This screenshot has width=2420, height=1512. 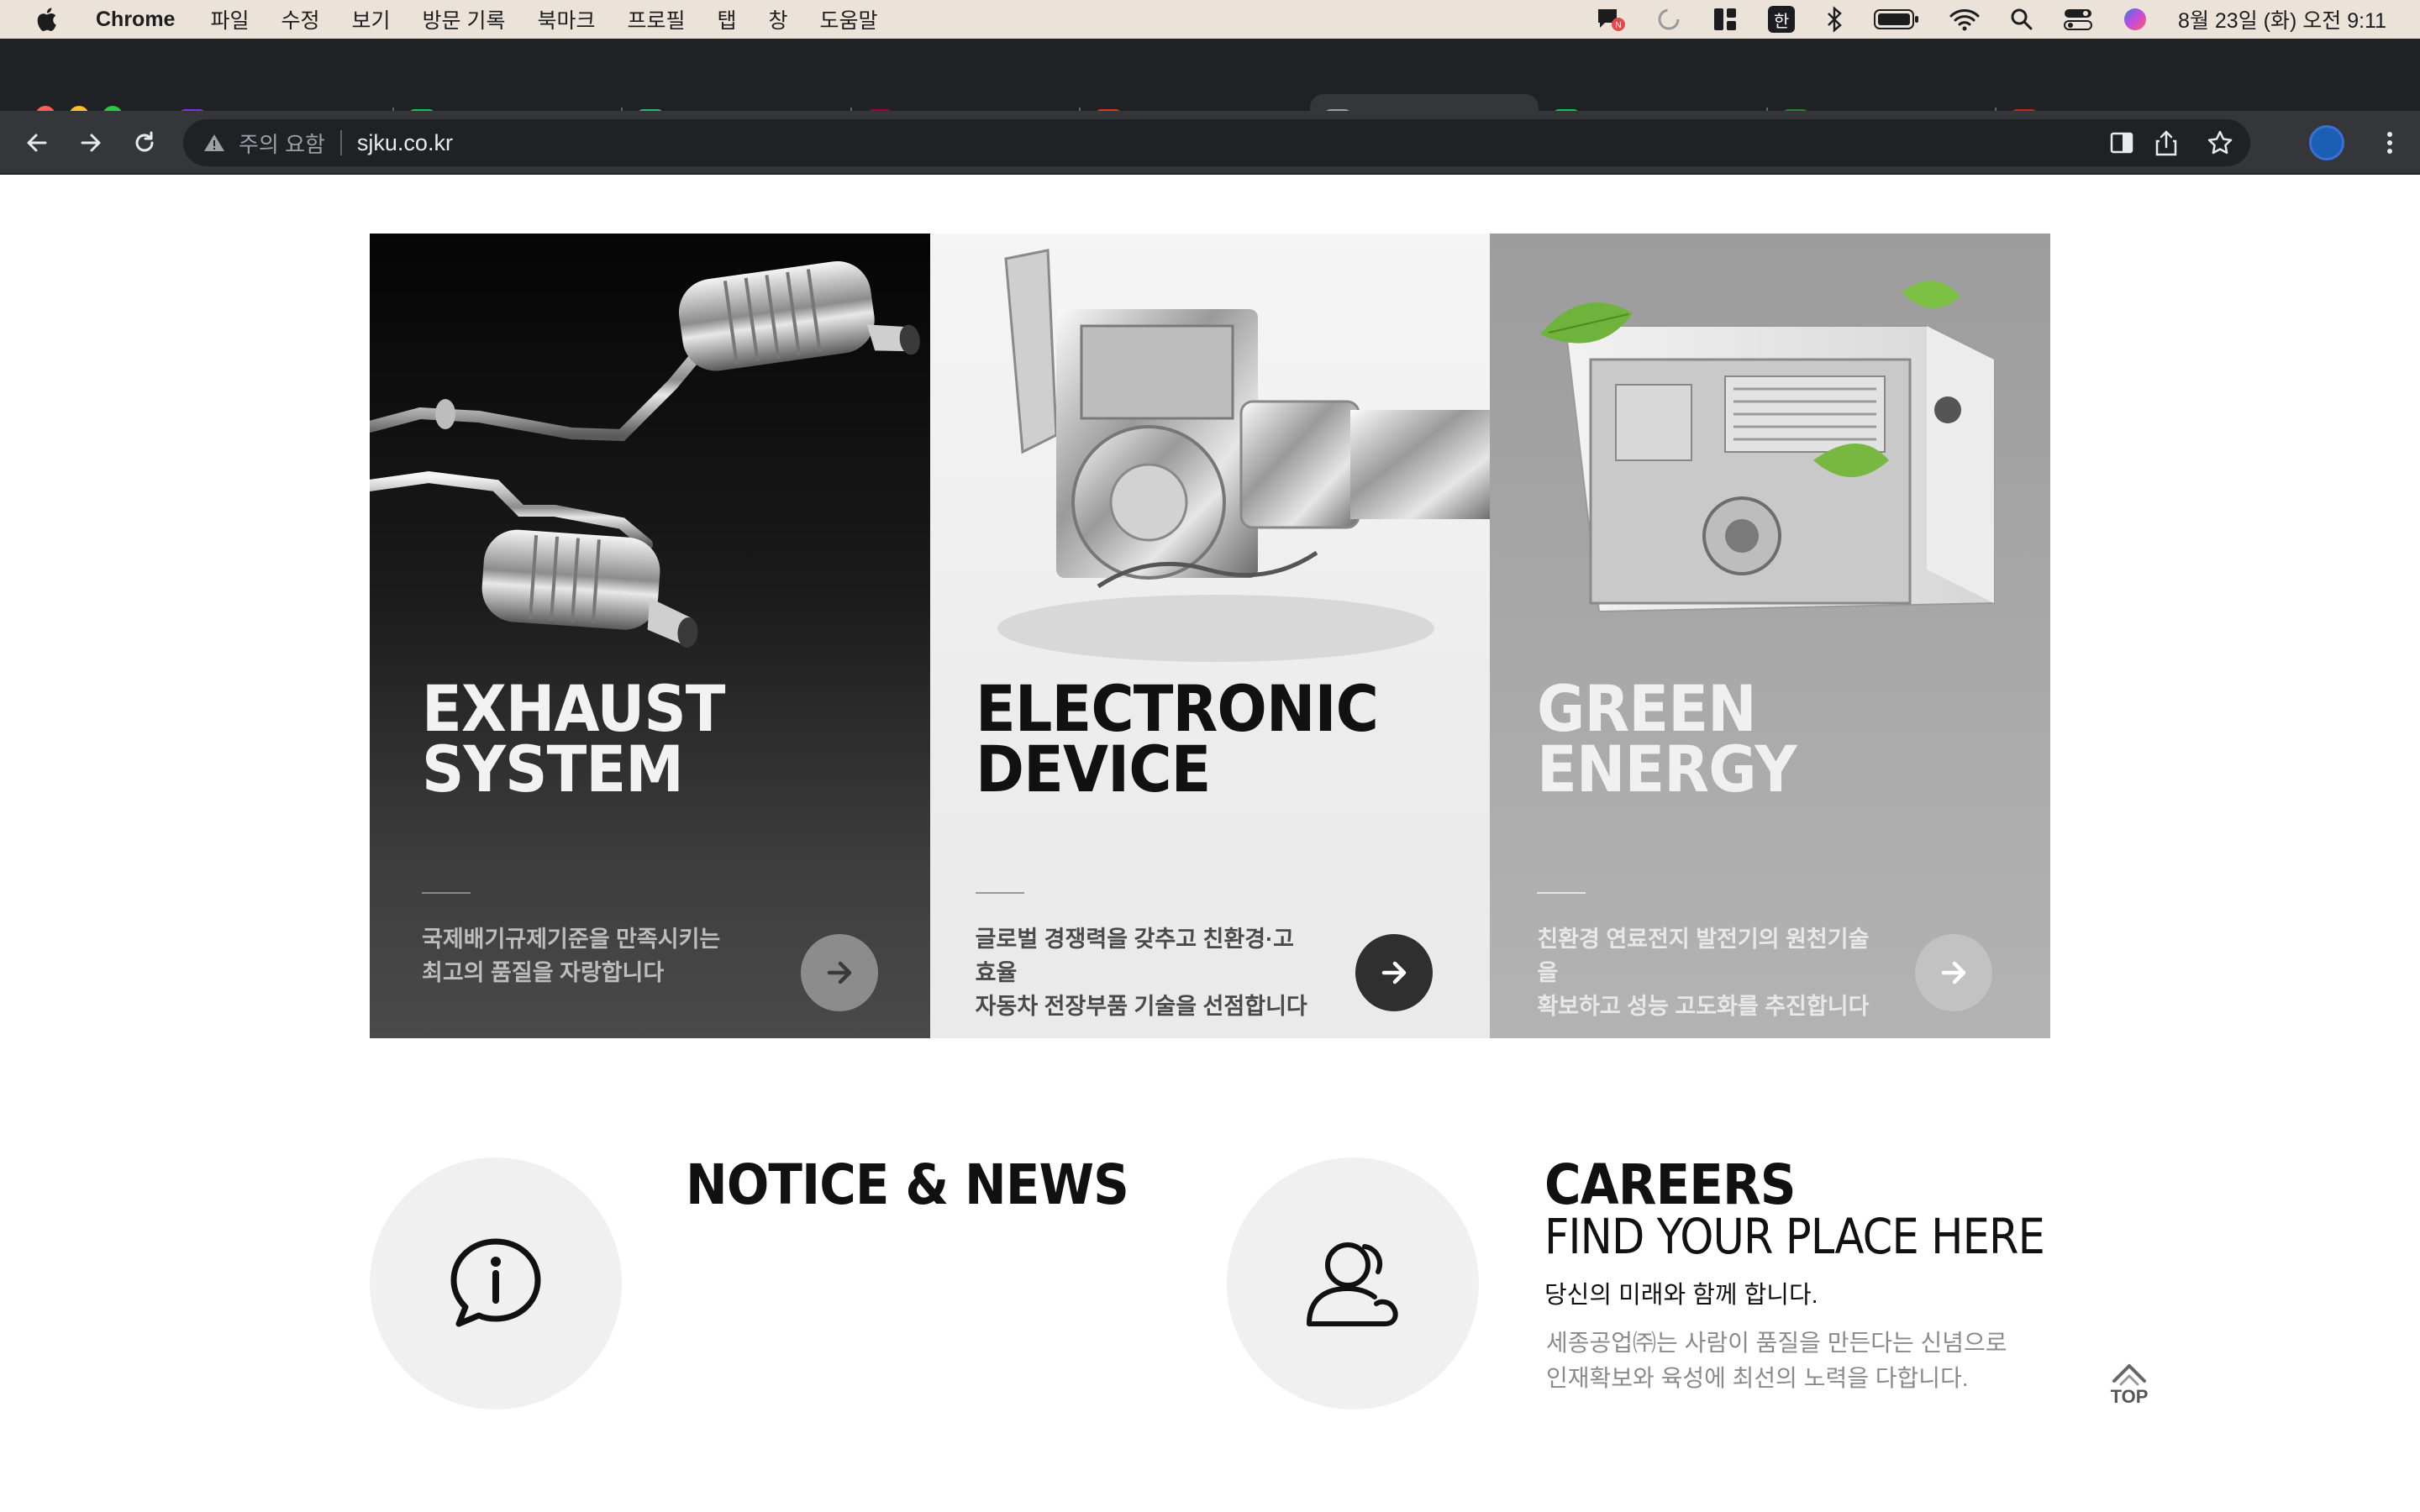 What do you see at coordinates (779, 19) in the screenshot?
I see `menu-window: 창` at bounding box center [779, 19].